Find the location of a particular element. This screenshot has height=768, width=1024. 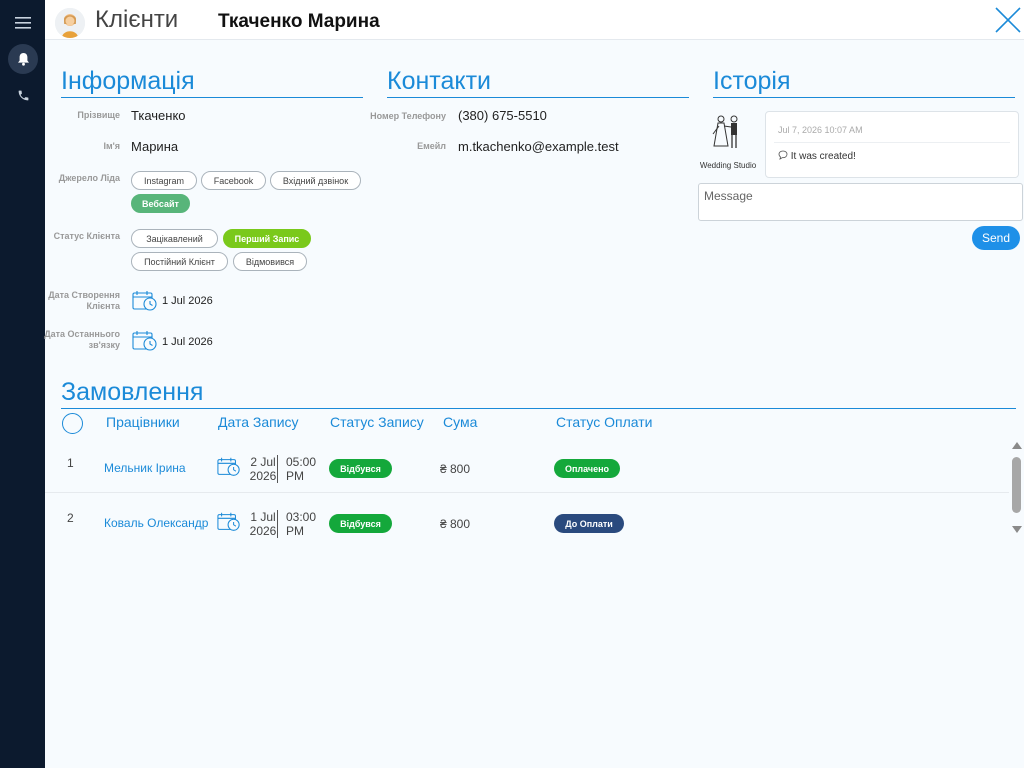

last-contact-label-line2: зв'язку is located at coordinates (104, 345).